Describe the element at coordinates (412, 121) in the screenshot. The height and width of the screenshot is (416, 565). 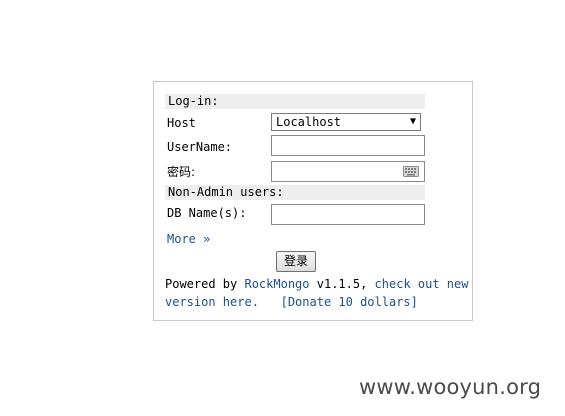
I see `triangle-down-icon: ▼` at that location.